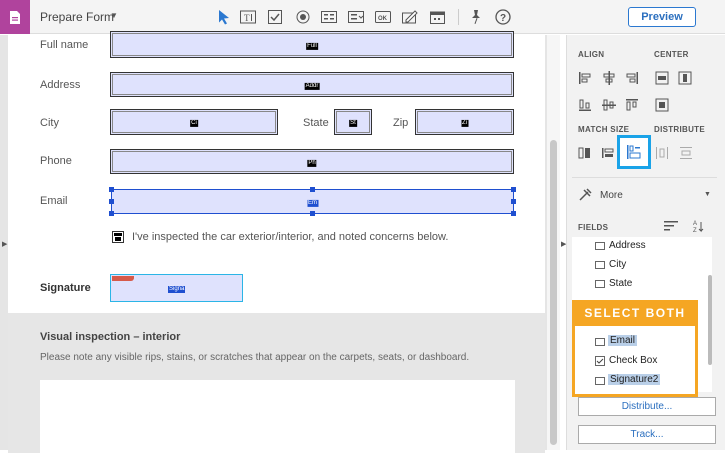 This screenshot has height=460, width=725. What do you see at coordinates (633, 360) in the screenshot?
I see `field-item-check-box: Check Box` at bounding box center [633, 360].